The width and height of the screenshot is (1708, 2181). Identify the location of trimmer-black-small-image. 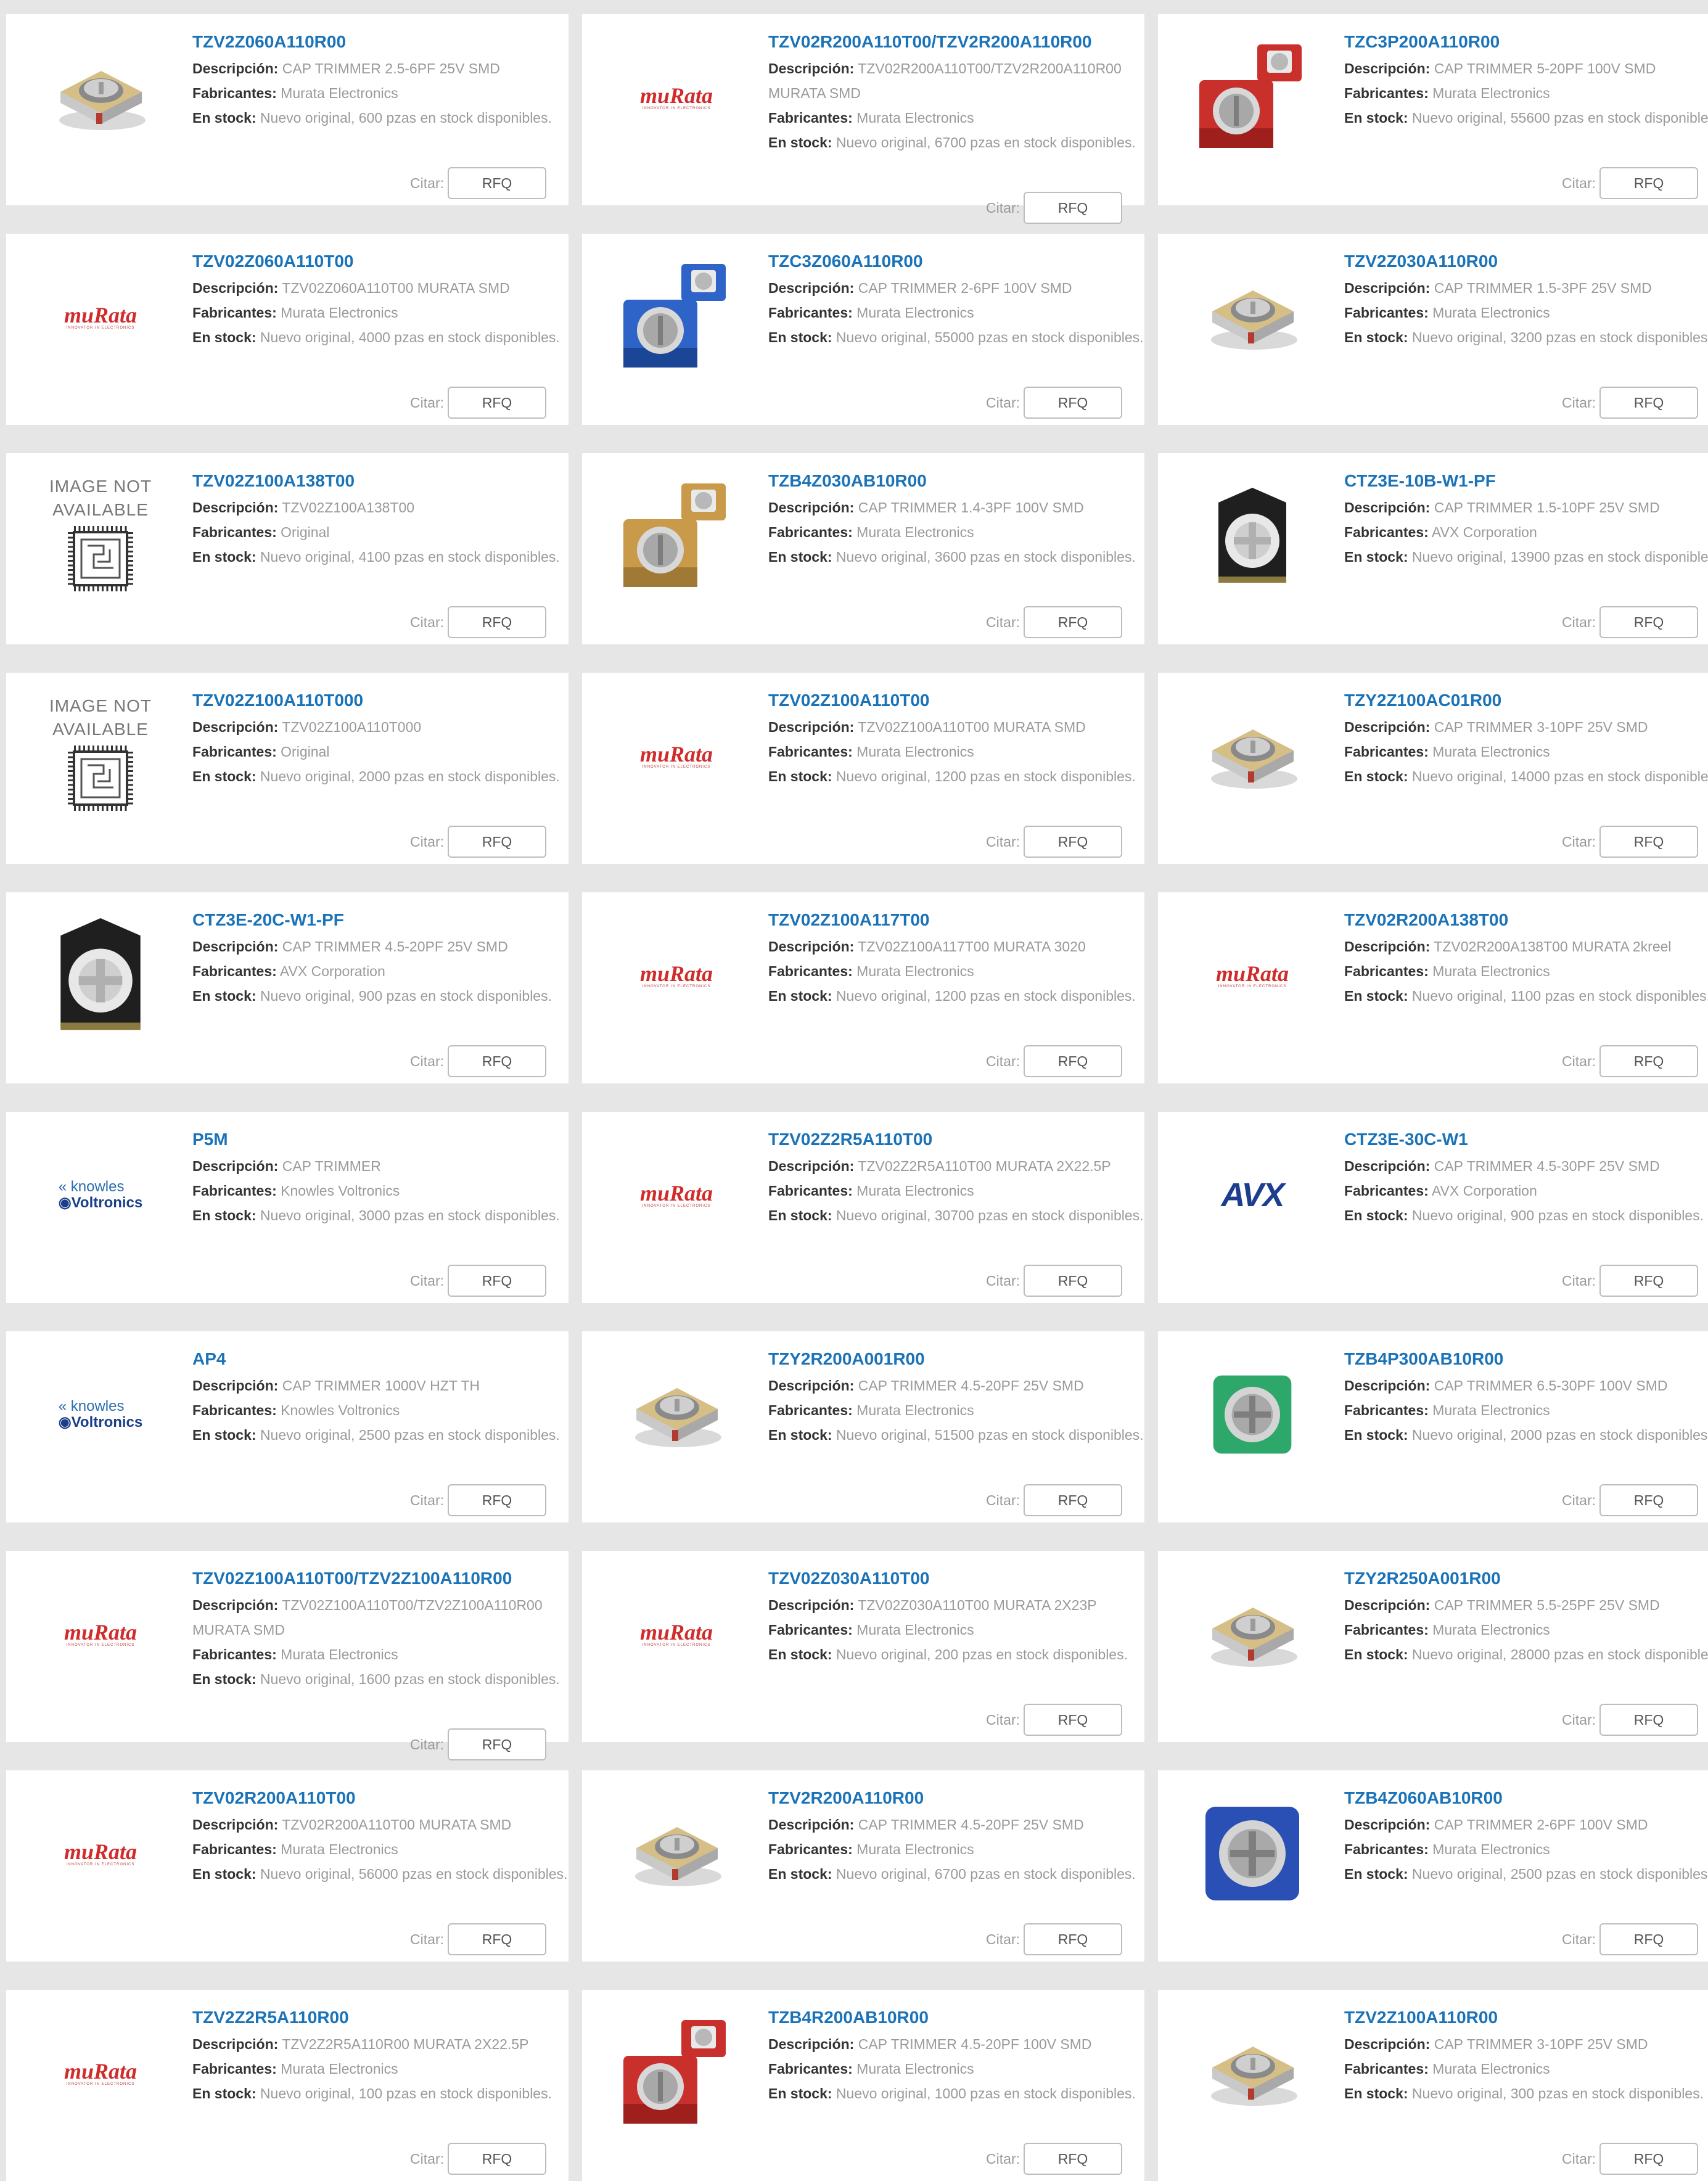
(1252, 536).